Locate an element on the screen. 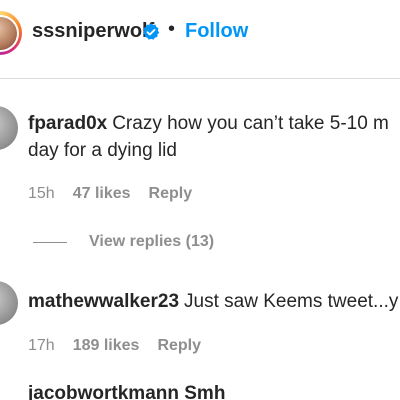 Image resolution: width=400 pixels, height=400 pixels. comment-time: 15h is located at coordinates (41, 193).